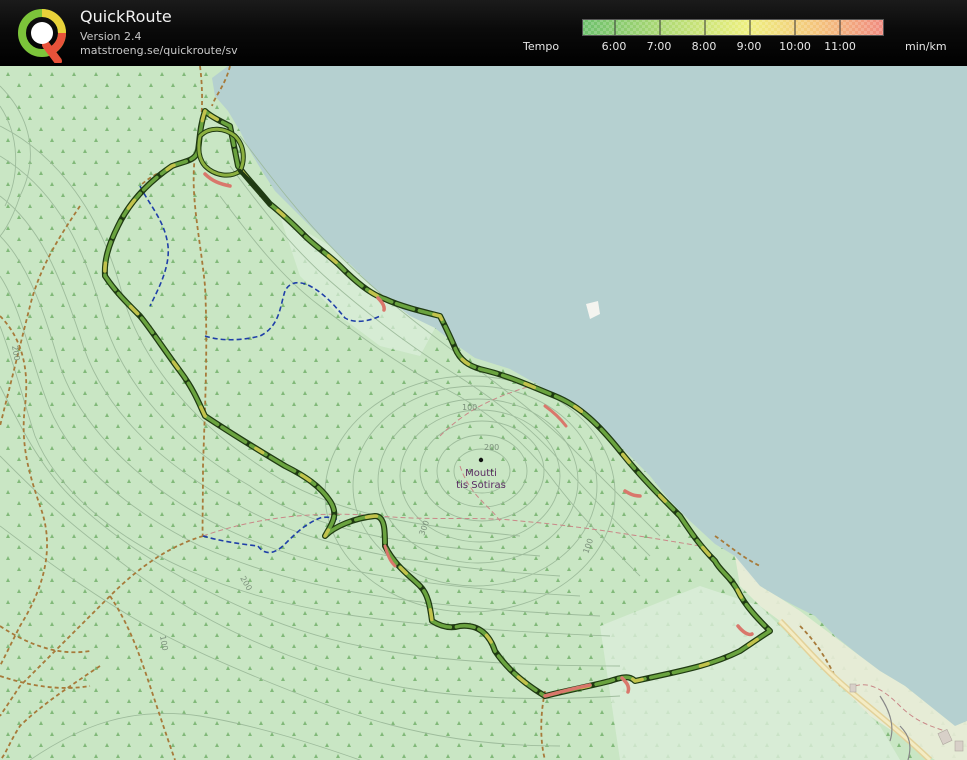 The height and width of the screenshot is (760, 967). Describe the element at coordinates (491, 447) in the screenshot. I see `contour-label: 200` at that location.